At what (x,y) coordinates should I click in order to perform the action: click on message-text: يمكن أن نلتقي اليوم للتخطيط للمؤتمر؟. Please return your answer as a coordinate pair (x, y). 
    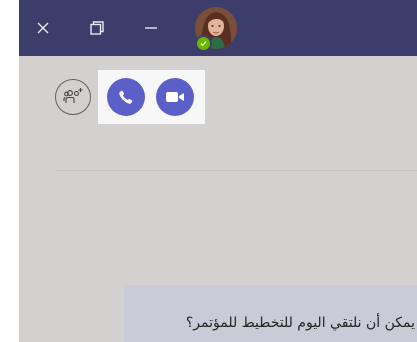
    Looking at the image, I should click on (300, 323).